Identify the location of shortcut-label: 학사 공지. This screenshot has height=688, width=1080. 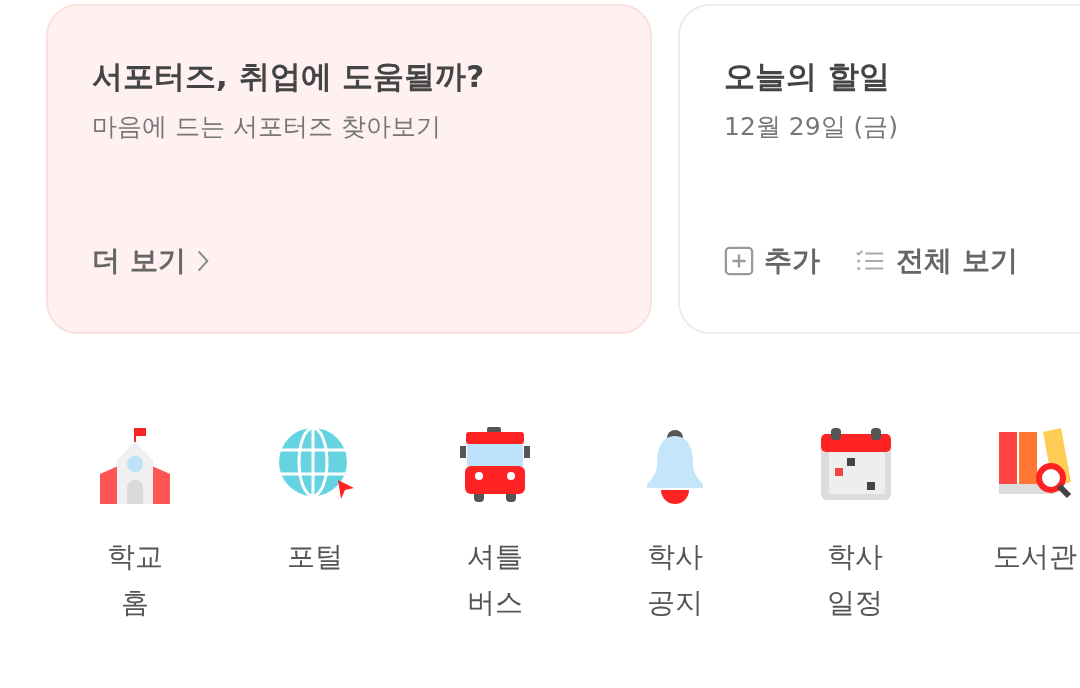
(675, 580).